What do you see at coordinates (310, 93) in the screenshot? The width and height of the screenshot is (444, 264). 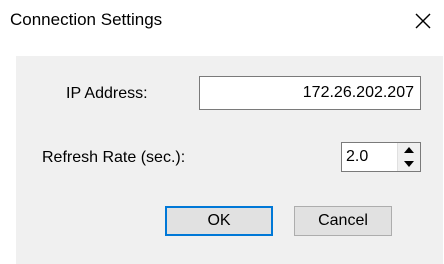 I see `ip-address-input` at bounding box center [310, 93].